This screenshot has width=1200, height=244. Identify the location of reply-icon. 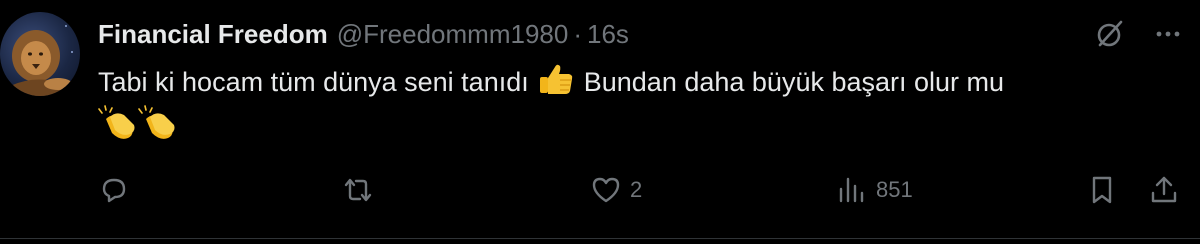
(114, 190).